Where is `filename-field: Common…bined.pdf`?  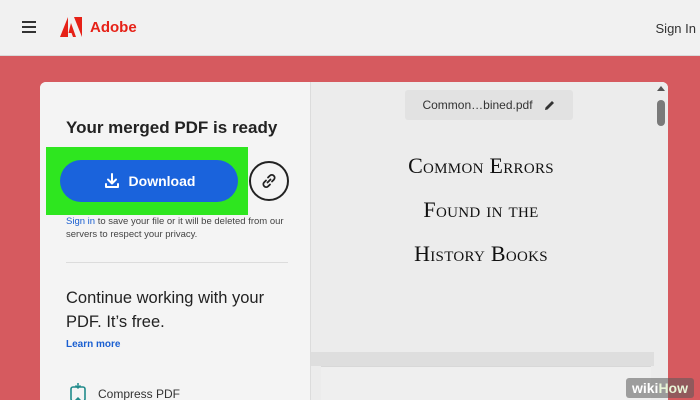 filename-field: Common…bined.pdf is located at coordinates (489, 105).